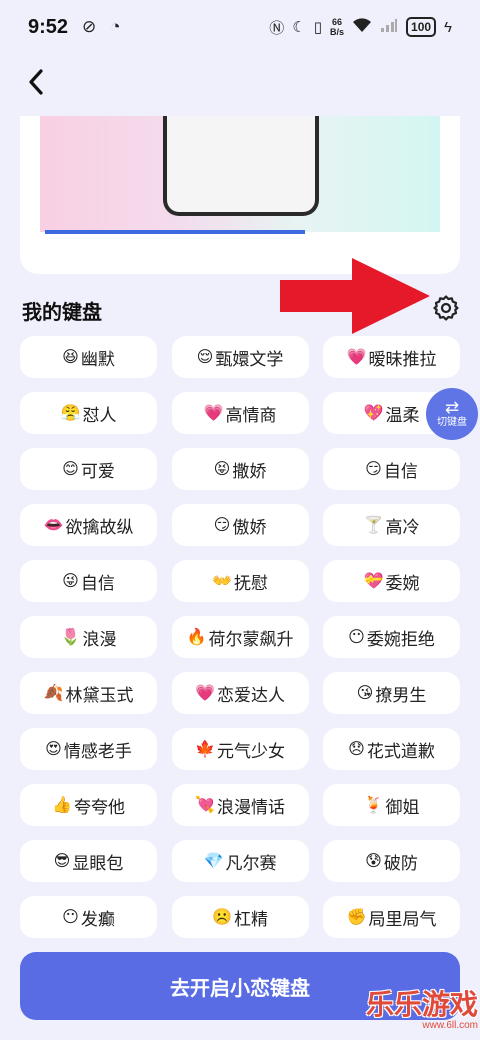 The height and width of the screenshot is (1040, 480). What do you see at coordinates (251, 863) in the screenshot?
I see `keyboard-label: 凡尔赛` at bounding box center [251, 863].